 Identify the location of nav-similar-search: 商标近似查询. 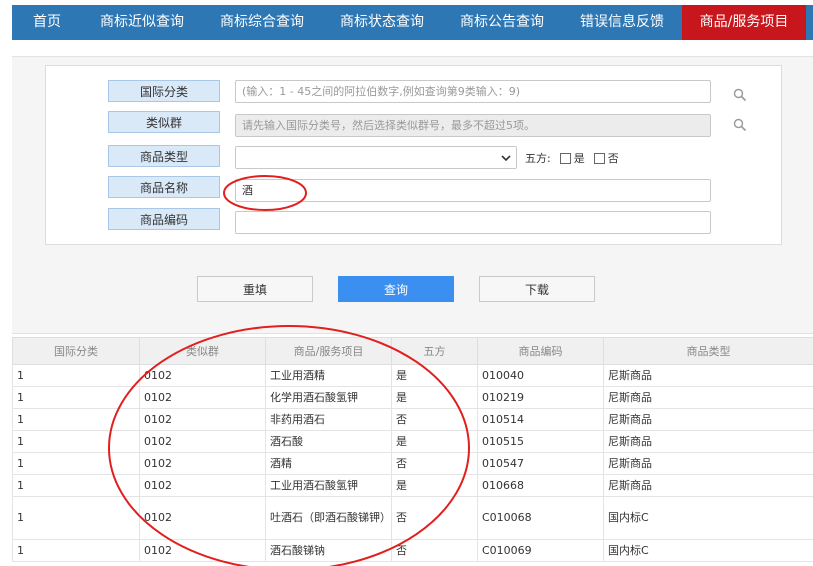
(142, 22).